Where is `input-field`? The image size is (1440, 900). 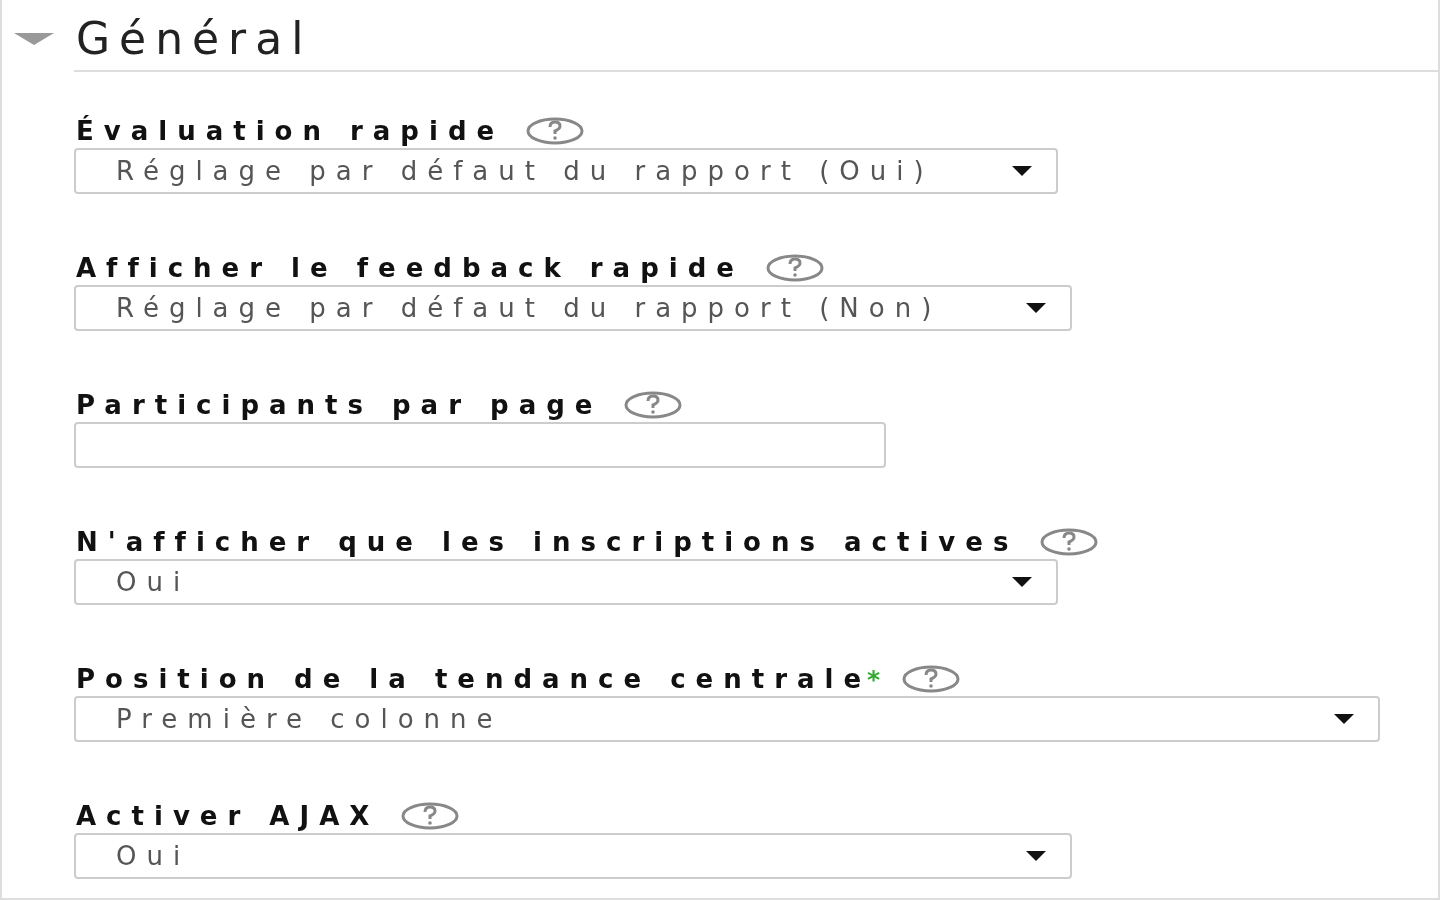 input-field is located at coordinates (480, 445).